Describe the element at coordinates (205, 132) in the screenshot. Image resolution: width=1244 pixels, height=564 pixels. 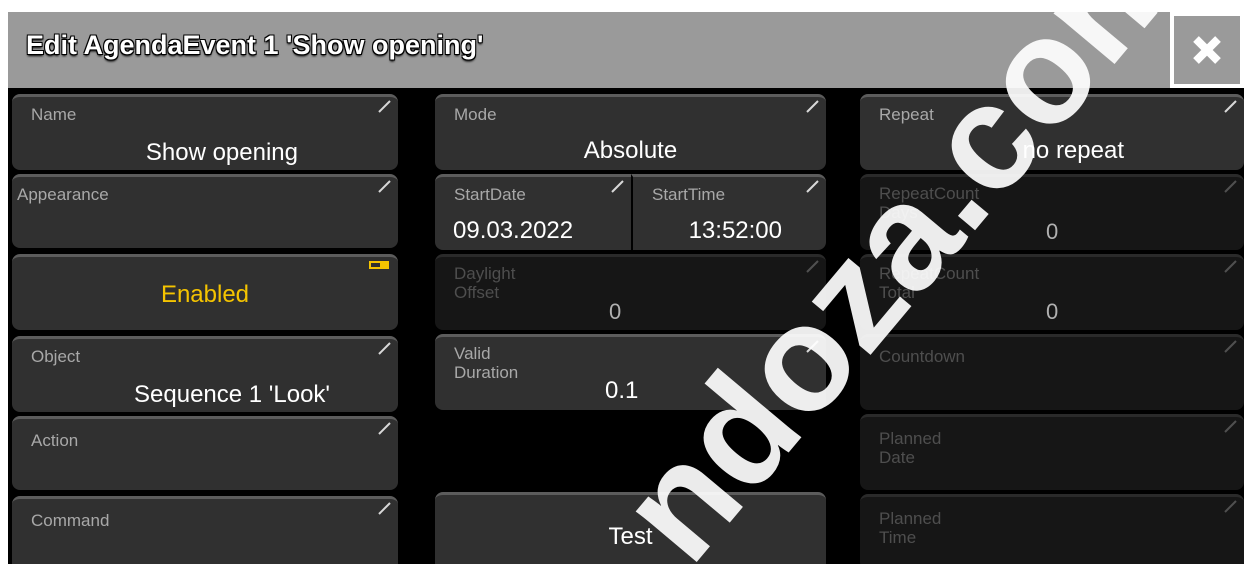
I see `name-button: Name Show opening` at that location.